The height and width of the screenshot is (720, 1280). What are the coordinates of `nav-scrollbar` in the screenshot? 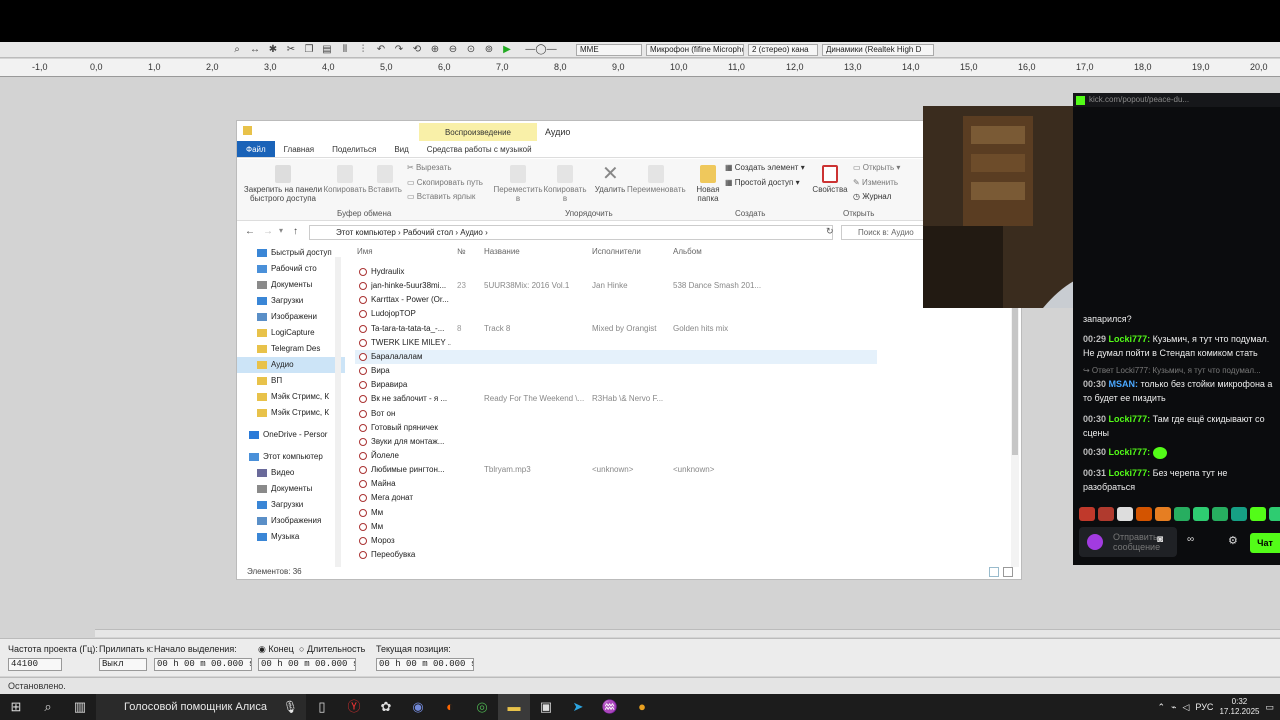 It's located at (338, 412).